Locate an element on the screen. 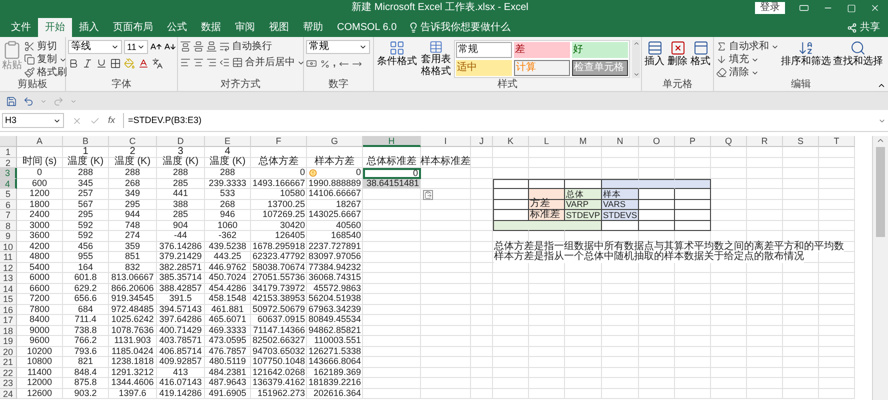 This screenshot has height=400, width=888. align-bottom-icon is located at coordinates (211, 46).